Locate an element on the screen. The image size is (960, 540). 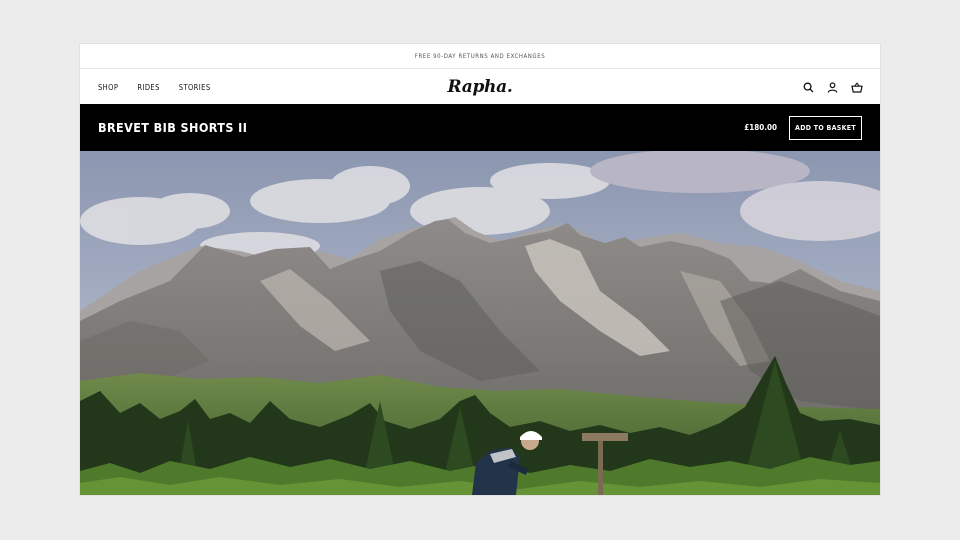
promo-bar: FREE 90-DAY RETURNS AND EXCHANGES is located at coordinates (480, 56).